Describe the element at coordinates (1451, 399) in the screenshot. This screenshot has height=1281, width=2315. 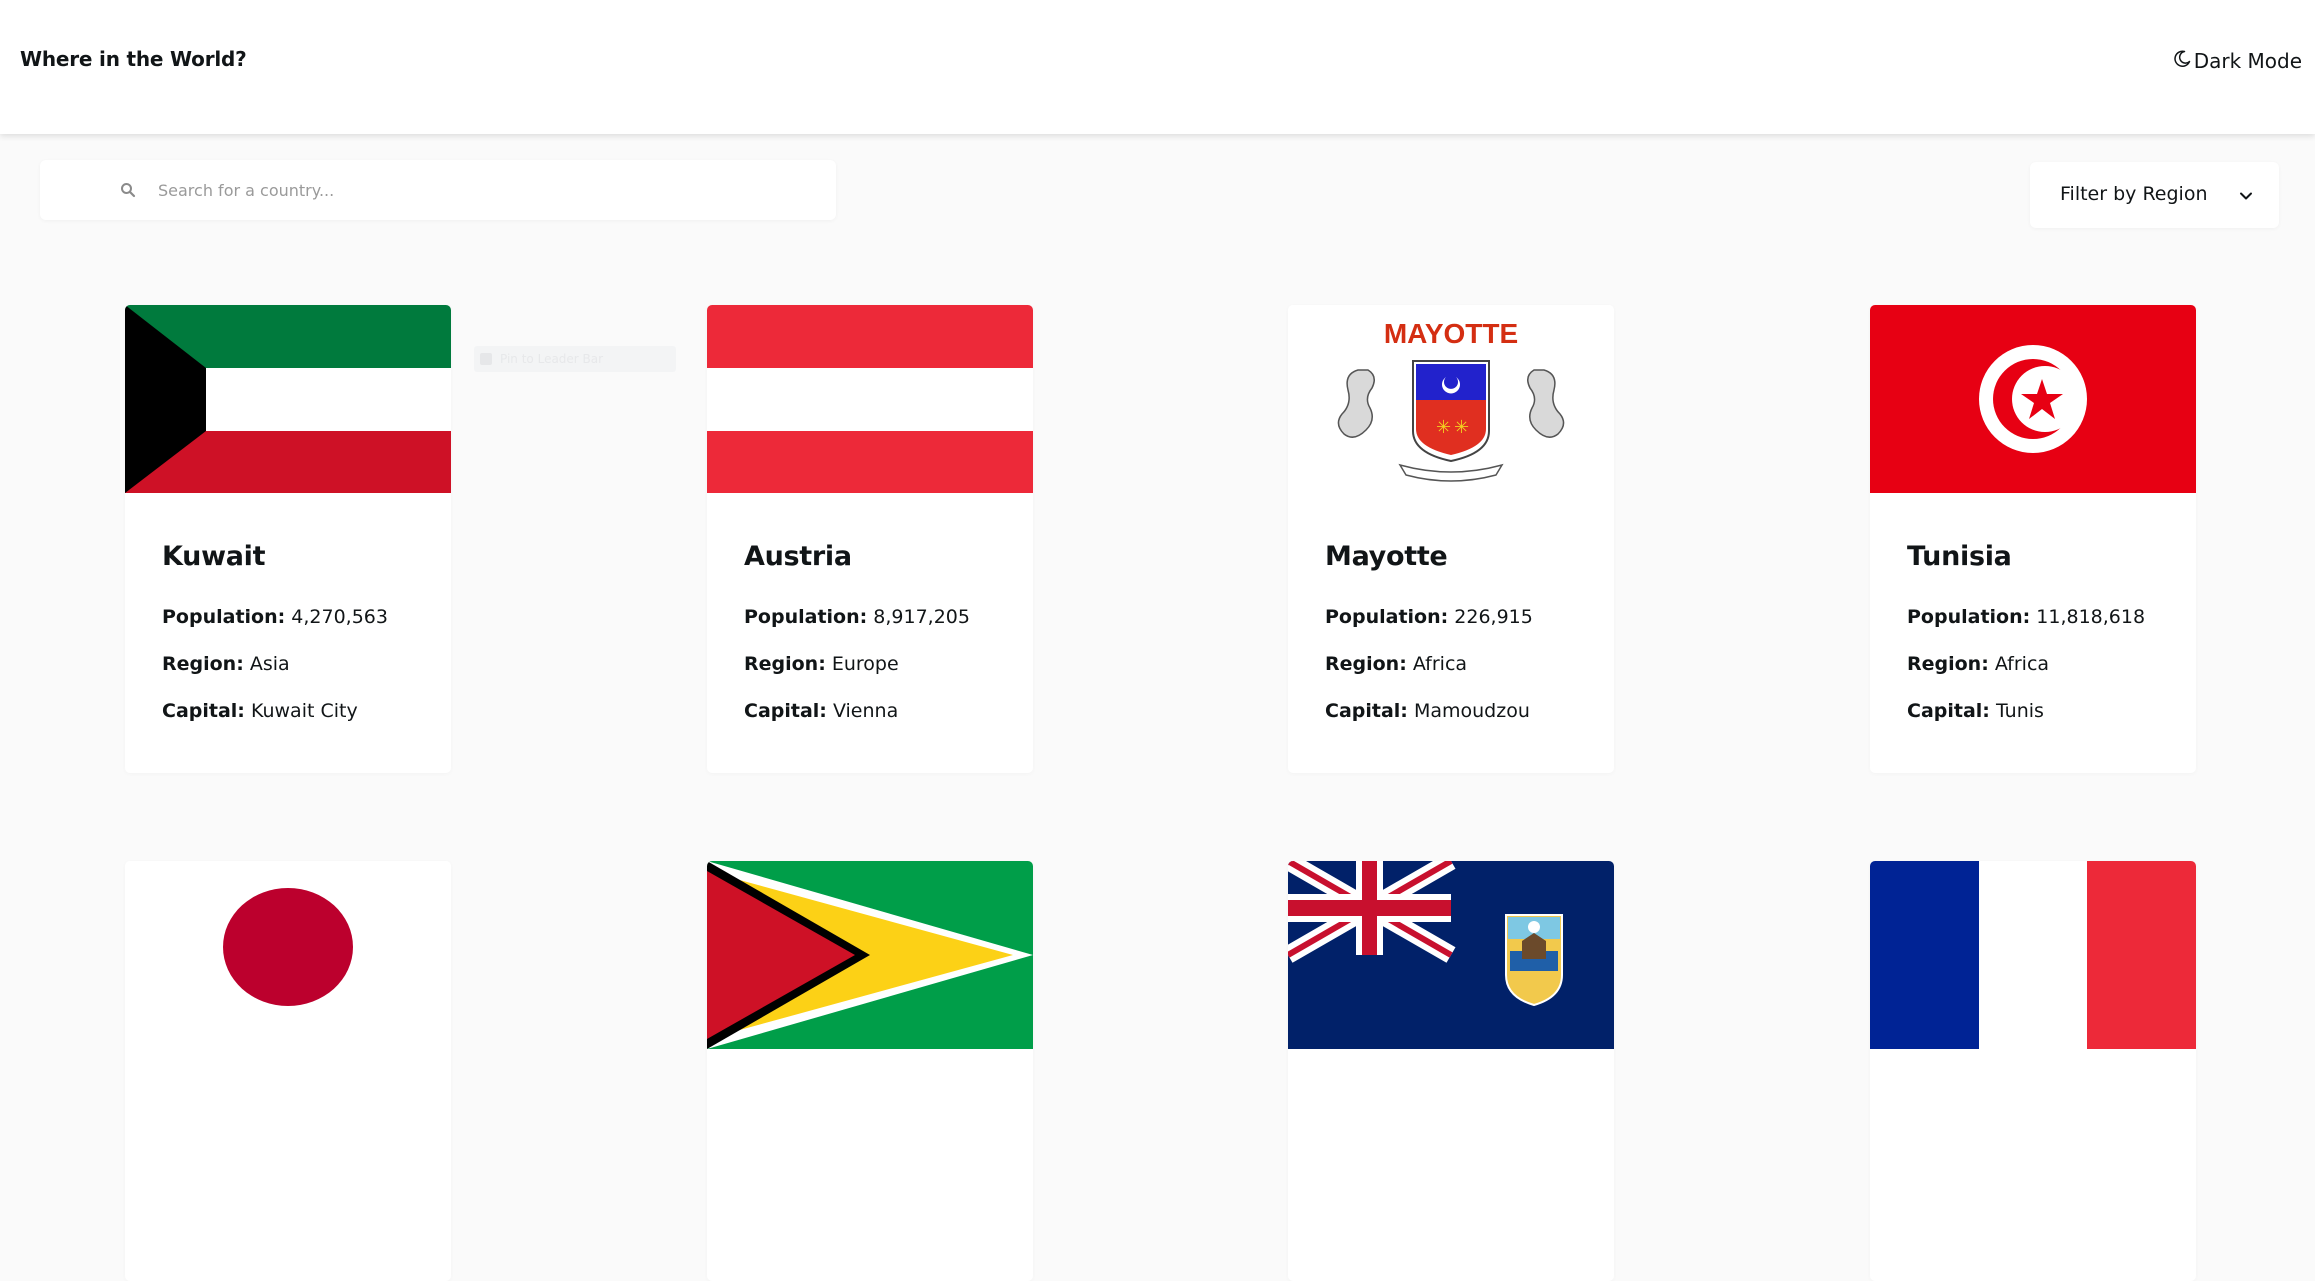
I see `mayotte-flag: MAYOTTE ✳ ✳` at that location.